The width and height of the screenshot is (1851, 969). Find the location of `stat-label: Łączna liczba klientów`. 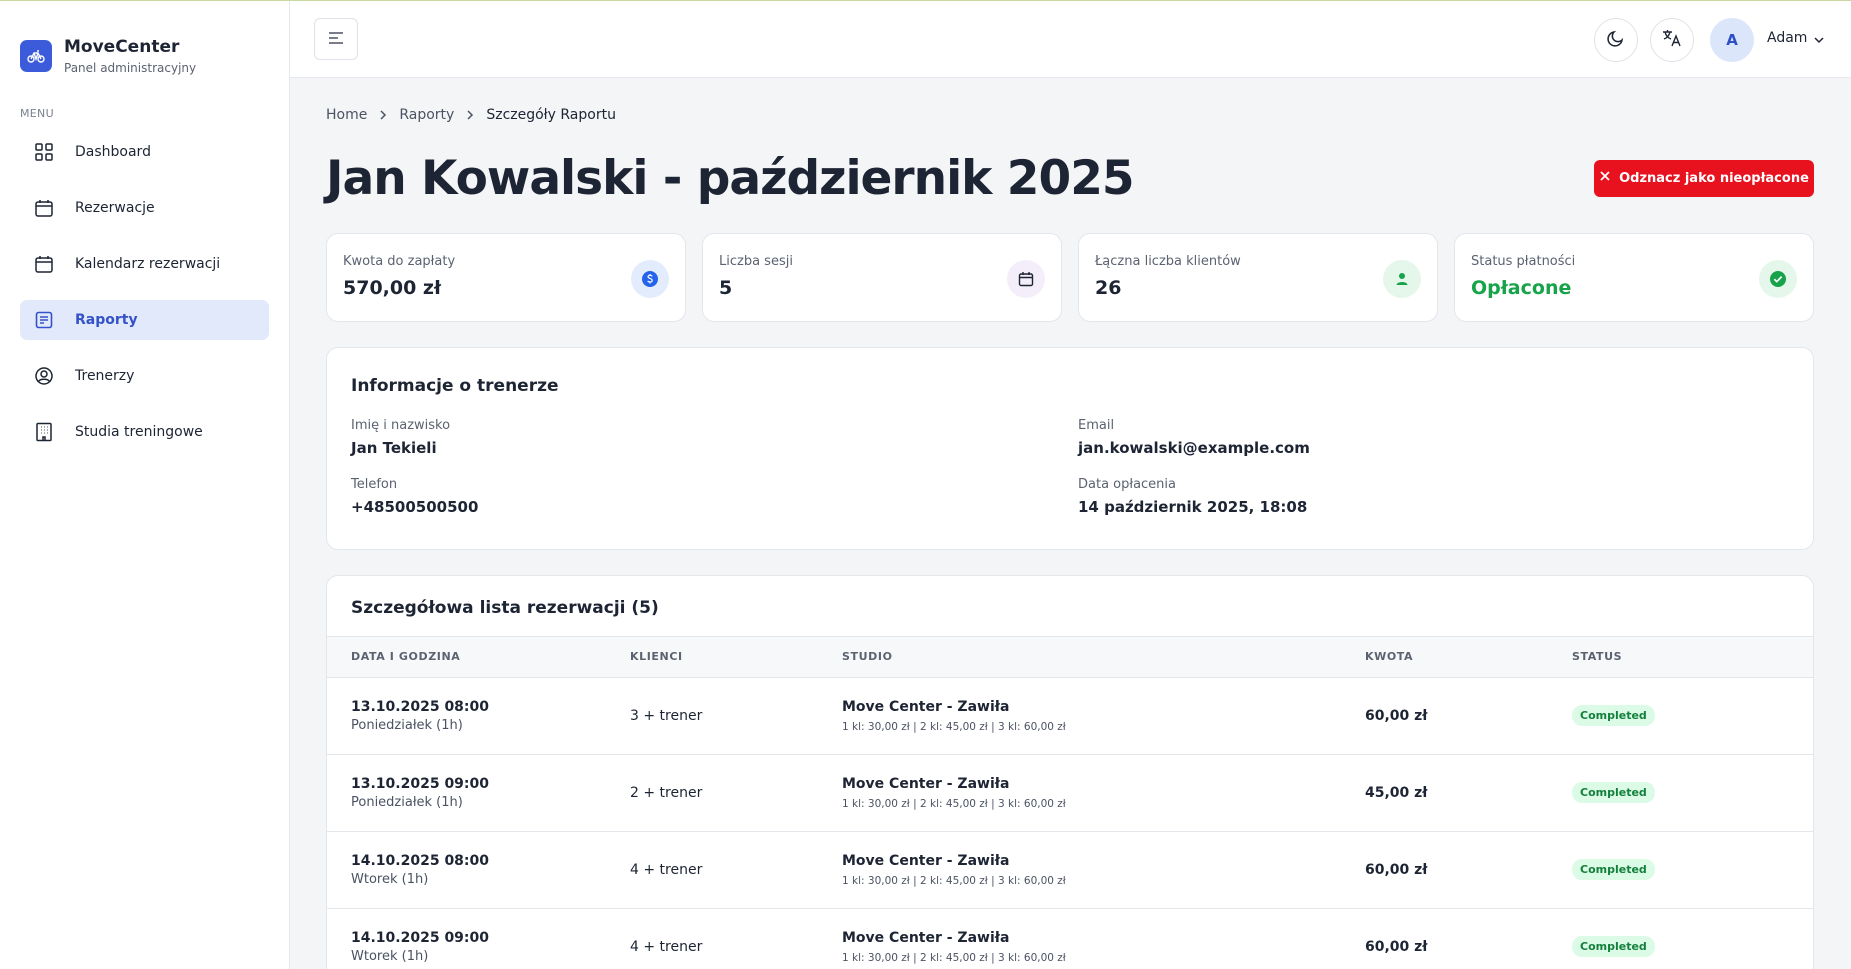

stat-label: Łączna liczba klientów is located at coordinates (1168, 261).